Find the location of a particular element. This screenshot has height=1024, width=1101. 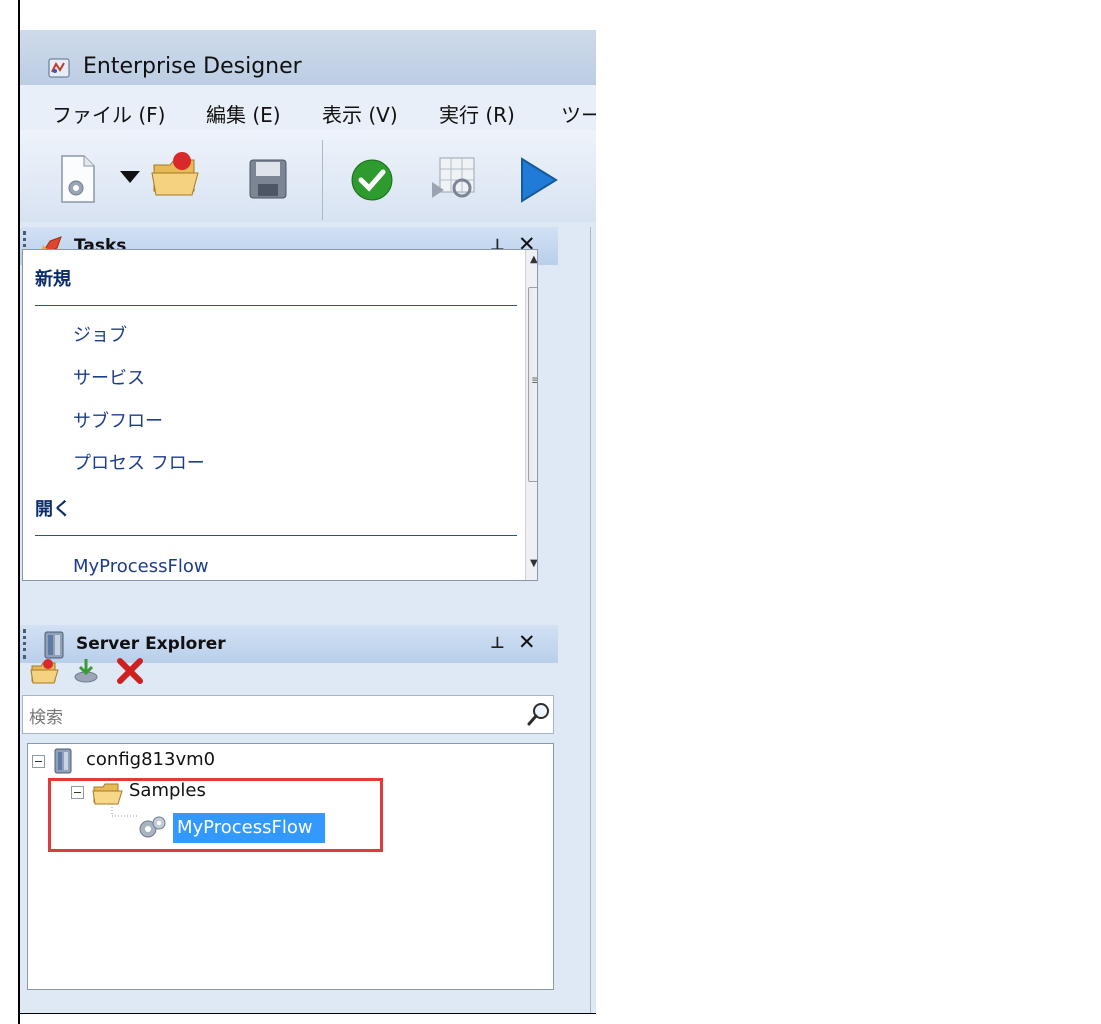

server-icon is located at coordinates (63, 761).